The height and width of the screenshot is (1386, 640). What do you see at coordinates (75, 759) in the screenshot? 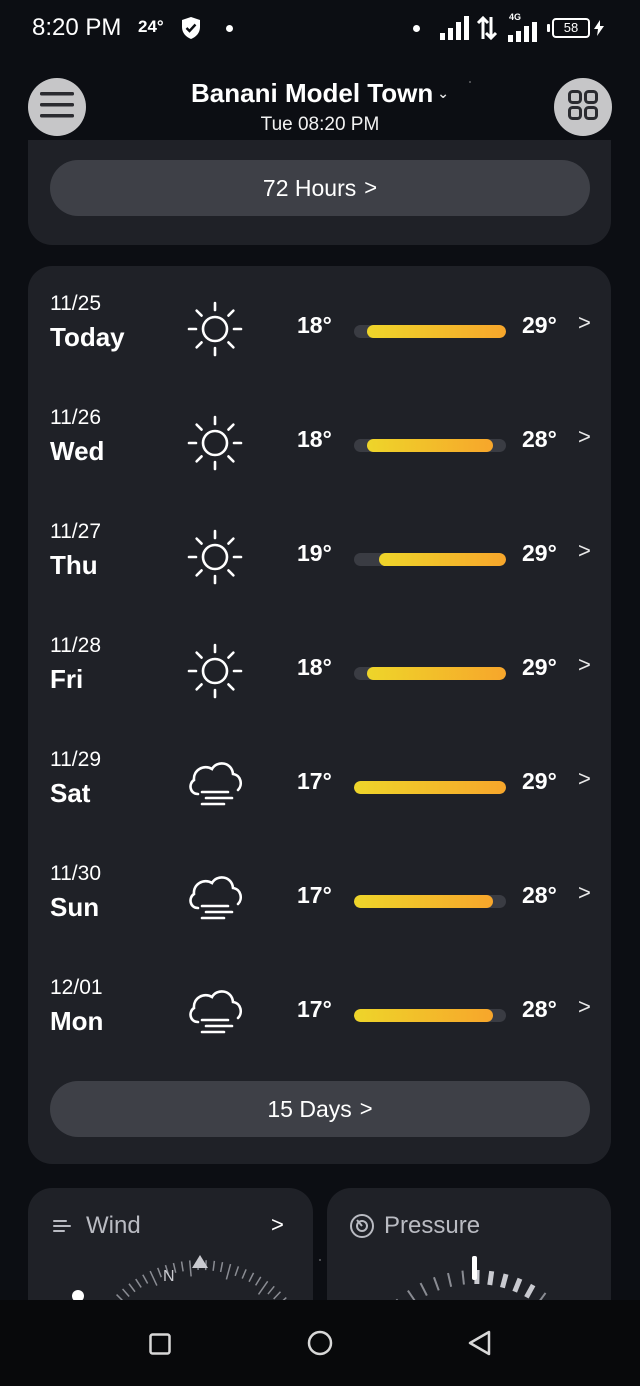
I see `forecast-date: 11/29` at bounding box center [75, 759].